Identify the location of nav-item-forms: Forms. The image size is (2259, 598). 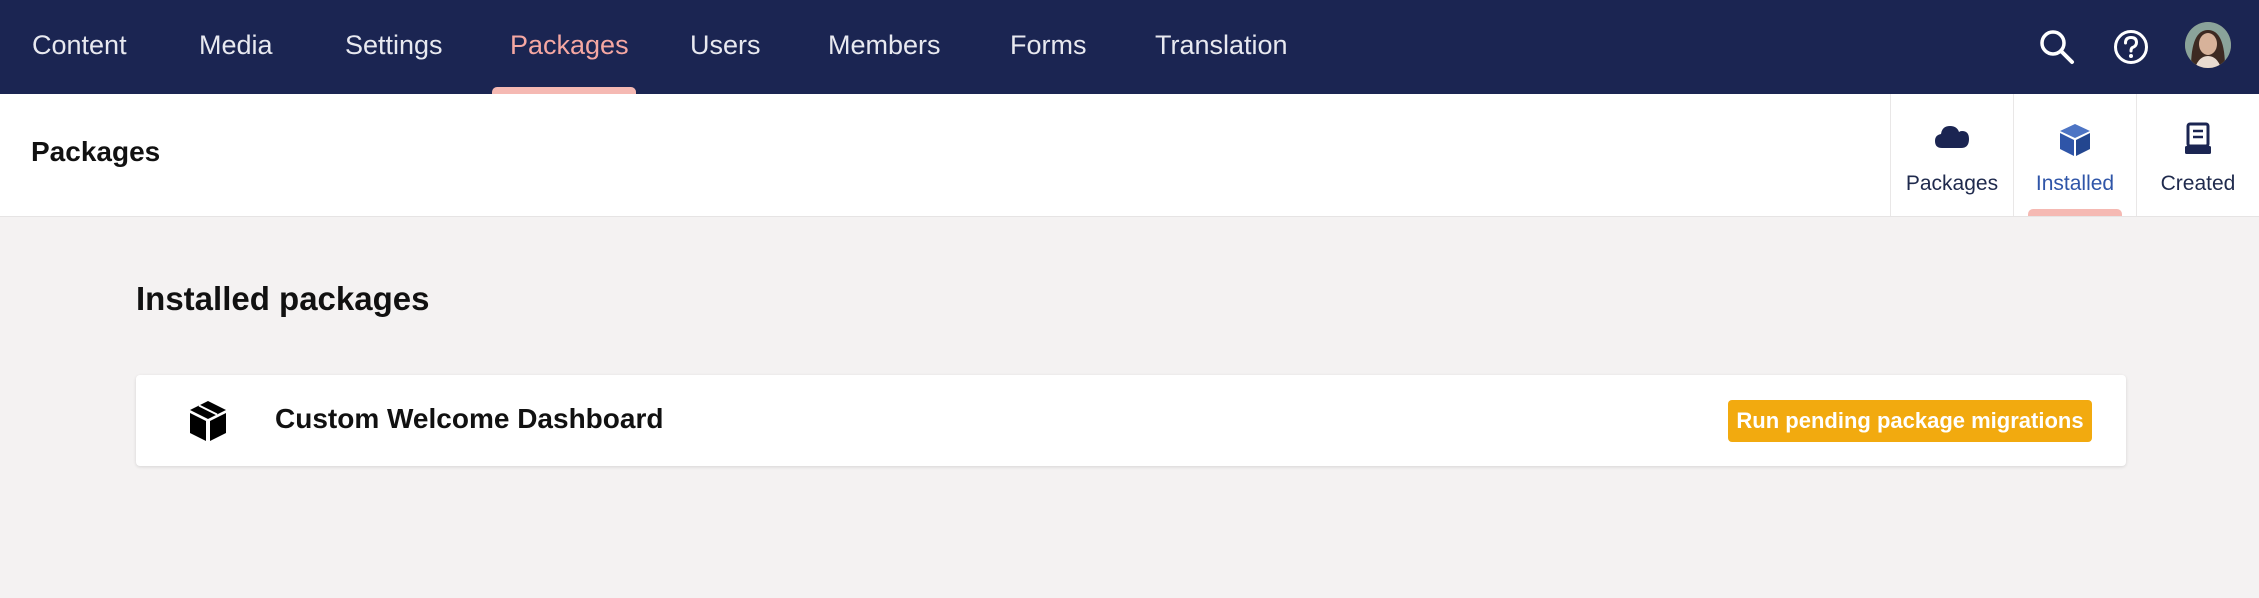
(1048, 47).